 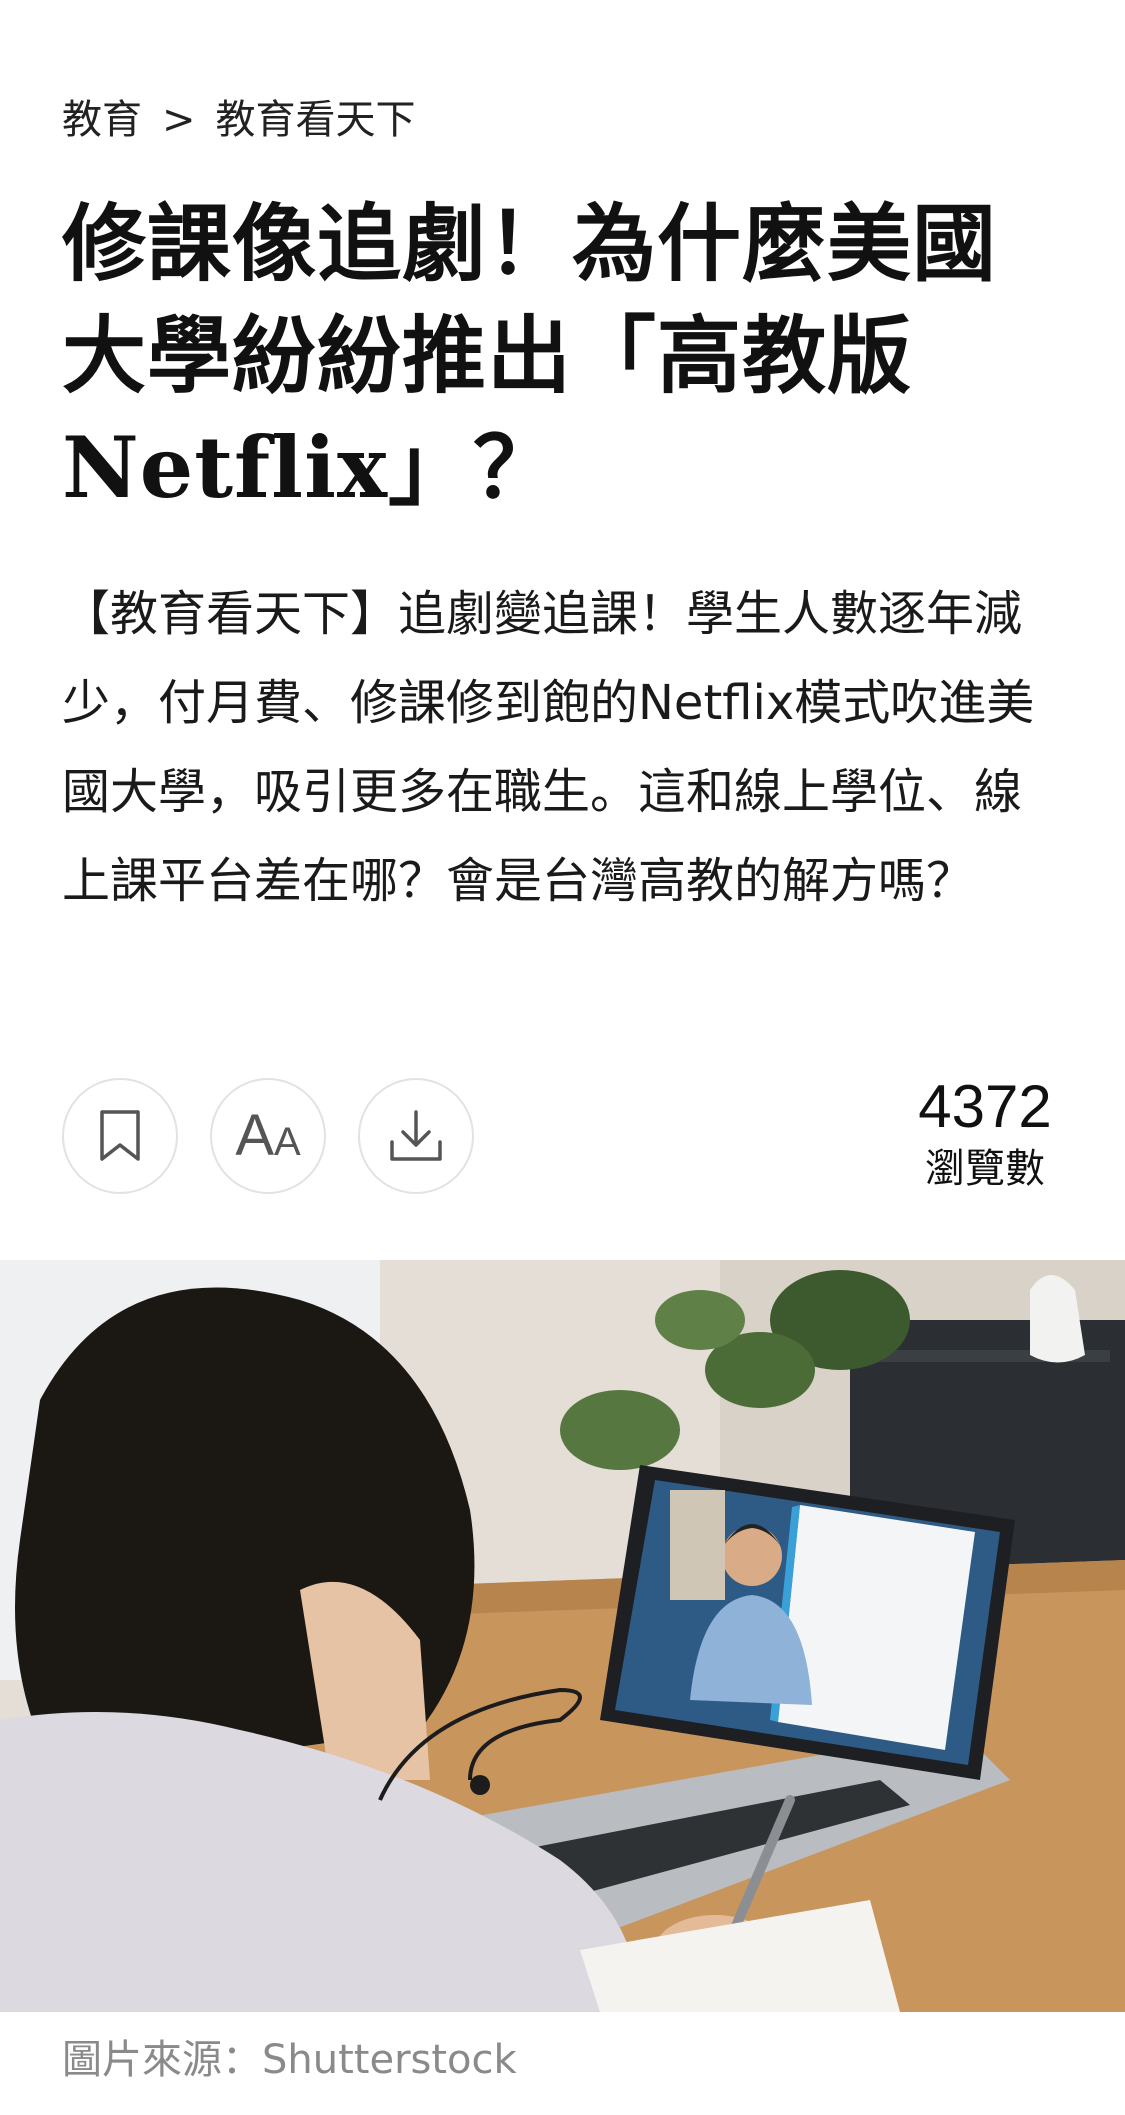 I want to click on view-count-number: 4372, so click(x=985, y=1106).